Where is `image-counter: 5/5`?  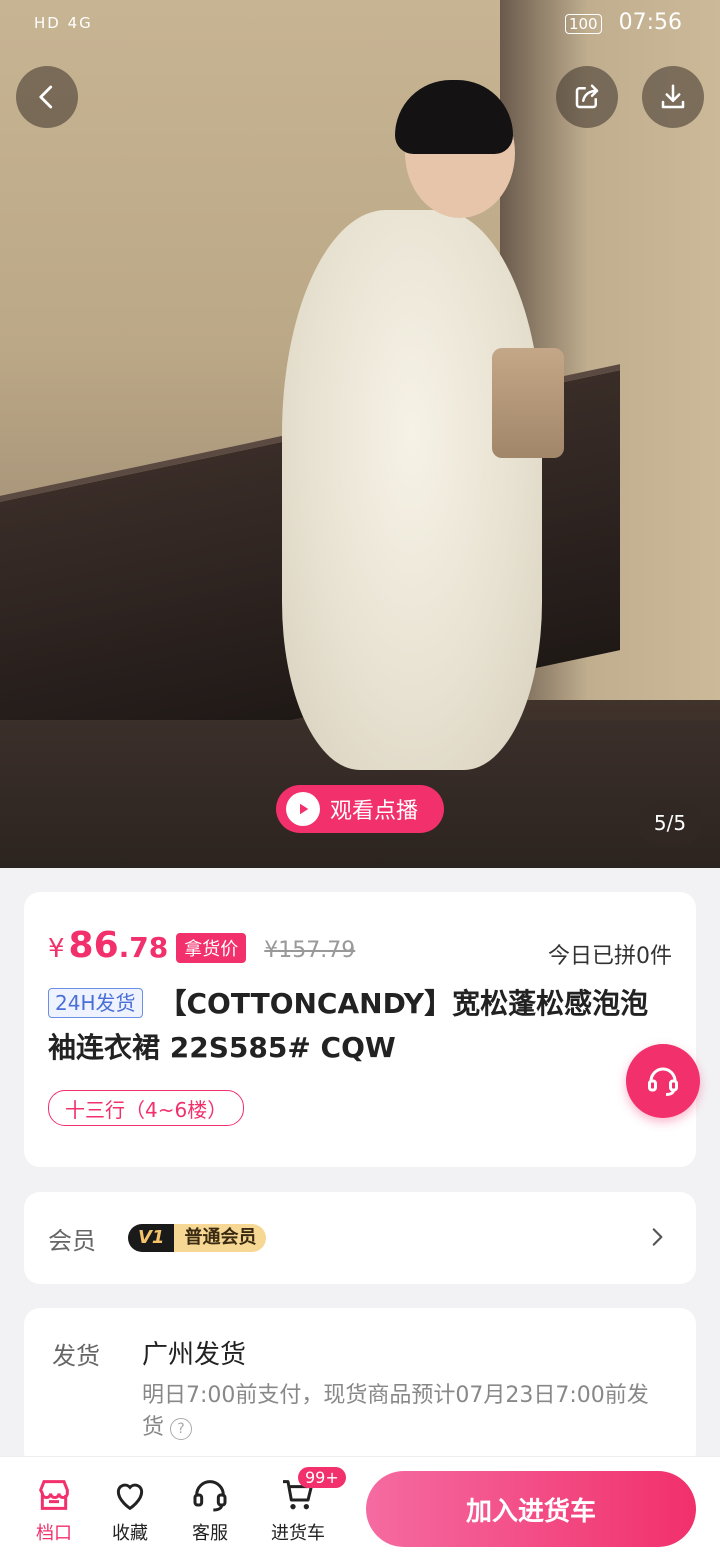
image-counter: 5/5 is located at coordinates (670, 823).